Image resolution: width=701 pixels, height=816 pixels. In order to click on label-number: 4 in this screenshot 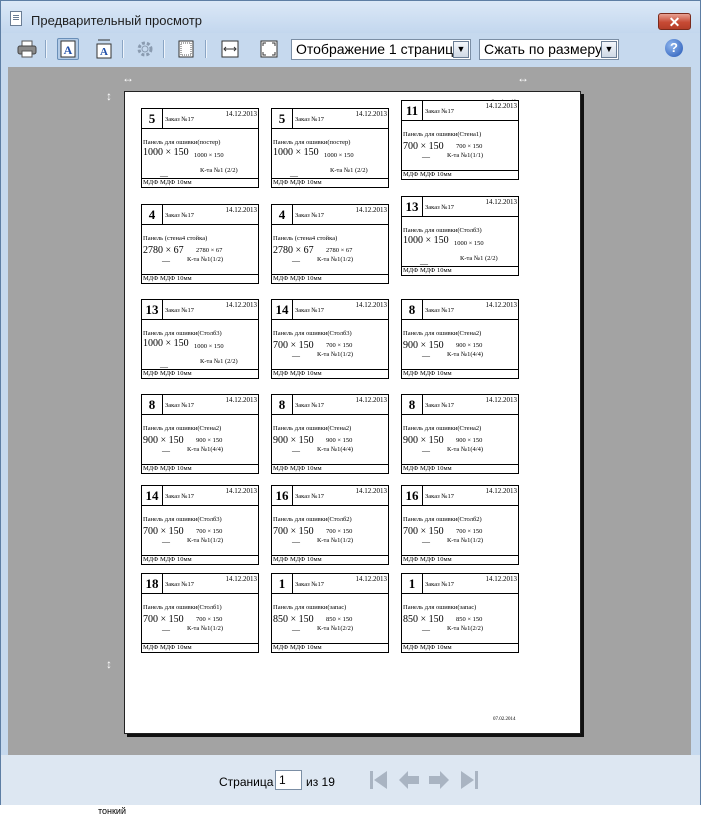, I will do `click(152, 214)`.